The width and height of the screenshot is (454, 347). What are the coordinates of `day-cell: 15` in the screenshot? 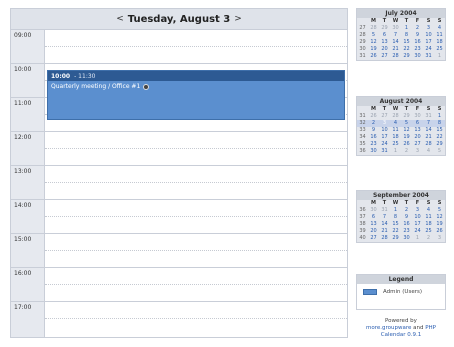 It's located at (439, 130).